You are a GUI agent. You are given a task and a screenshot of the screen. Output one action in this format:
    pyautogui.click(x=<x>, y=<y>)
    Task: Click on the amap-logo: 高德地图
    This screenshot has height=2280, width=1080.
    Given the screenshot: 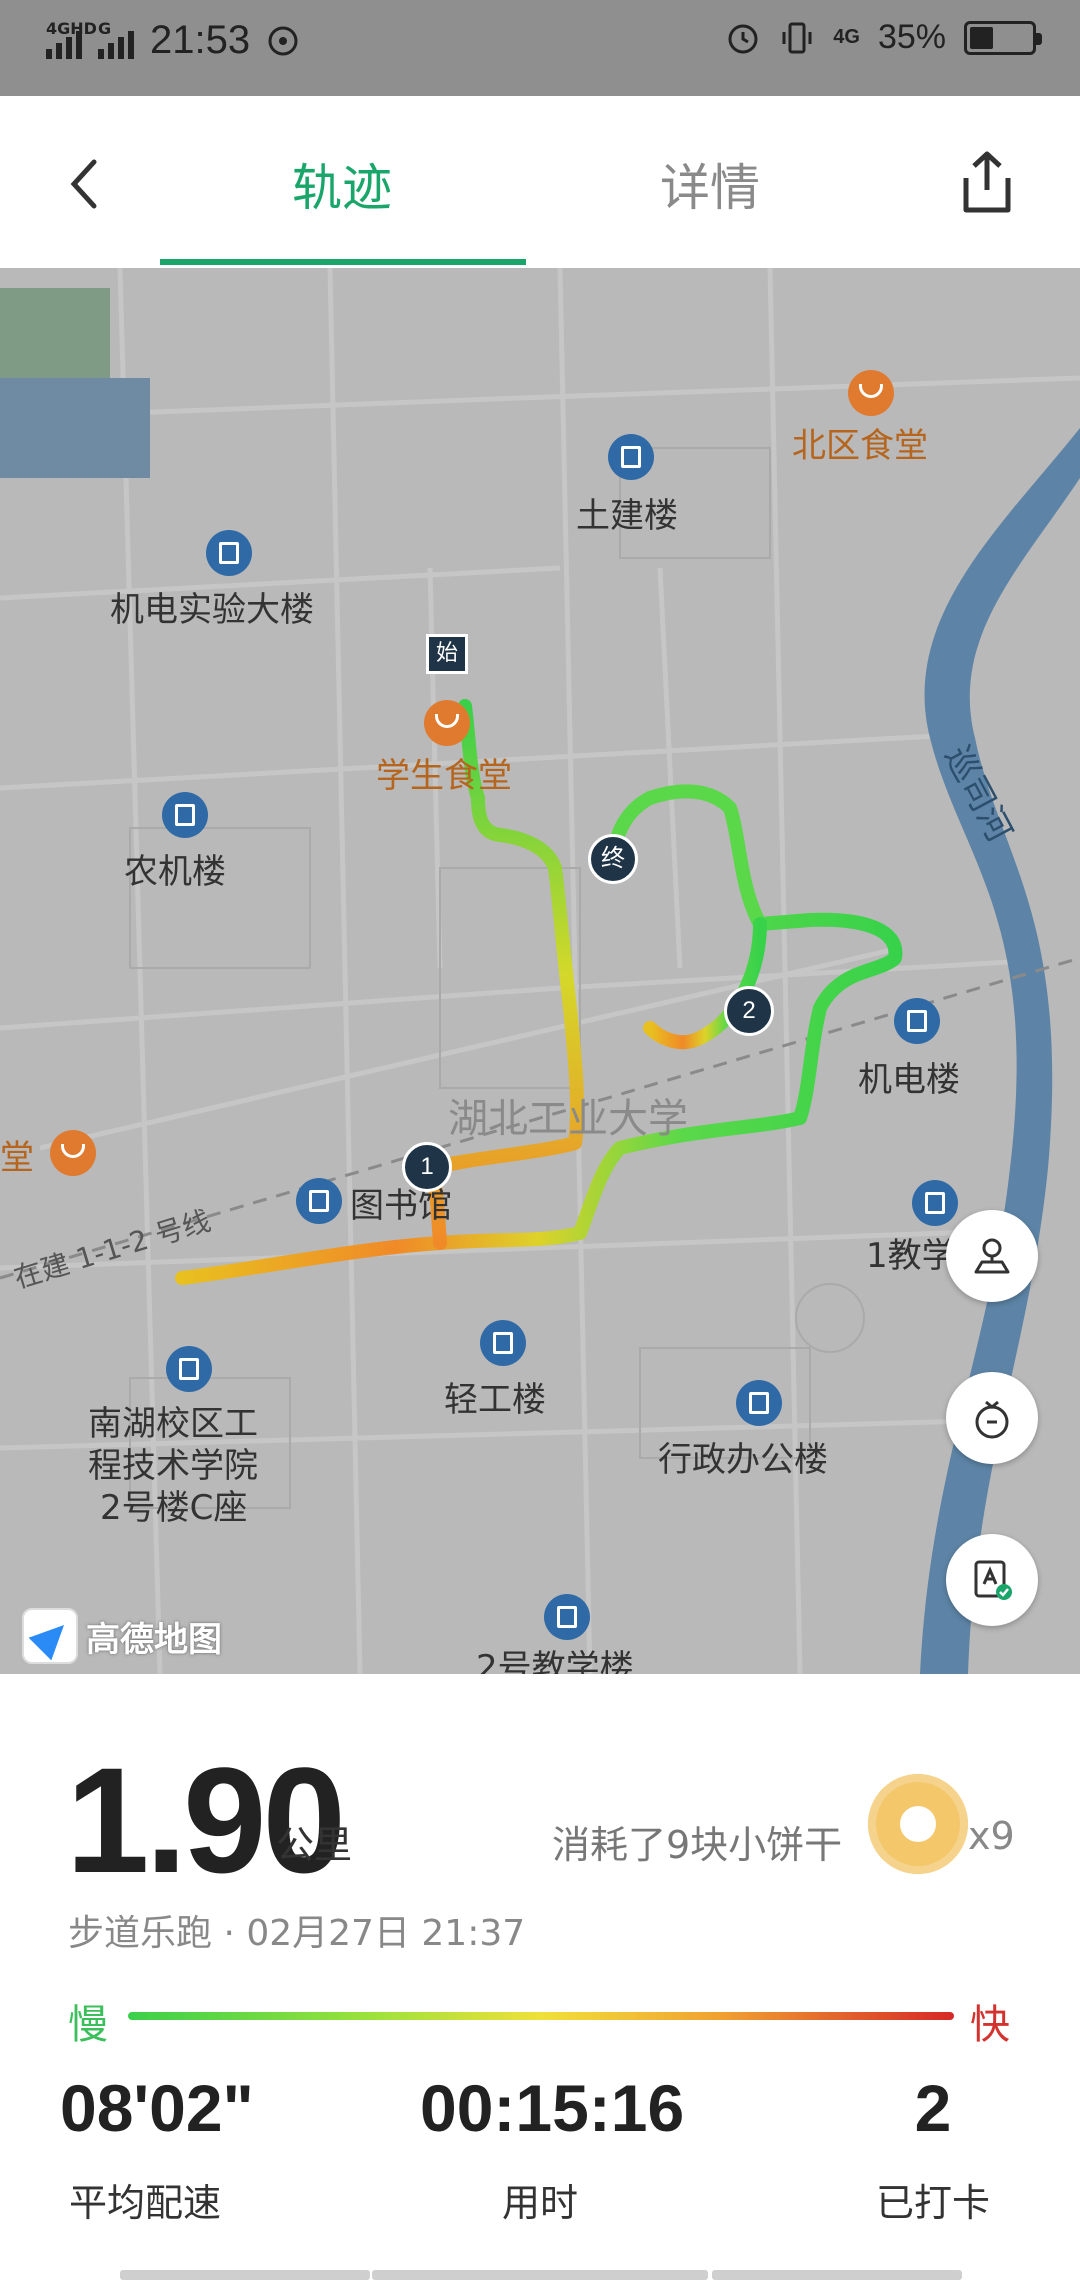 What is the action you would take?
    pyautogui.click(x=122, y=1636)
    